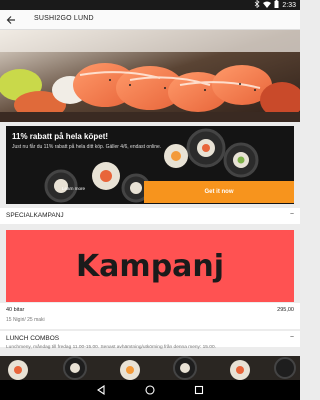 The width and height of the screenshot is (320, 400). Describe the element at coordinates (267, 5) in the screenshot. I see `wifi-icon` at that location.